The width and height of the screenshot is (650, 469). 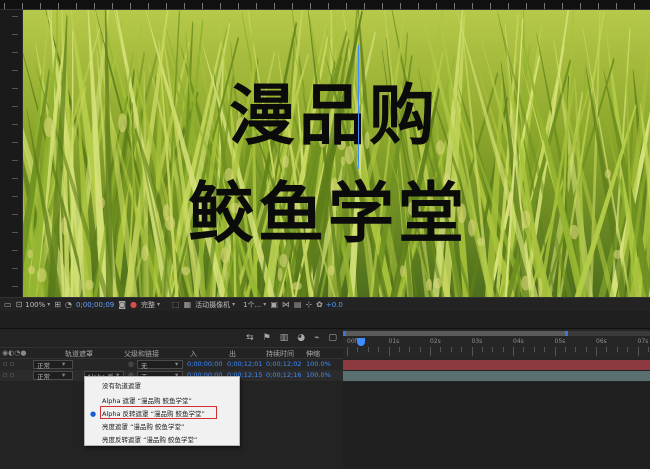 I want to click on resolution-dropdown: 完整 ▾, so click(x=150, y=305).